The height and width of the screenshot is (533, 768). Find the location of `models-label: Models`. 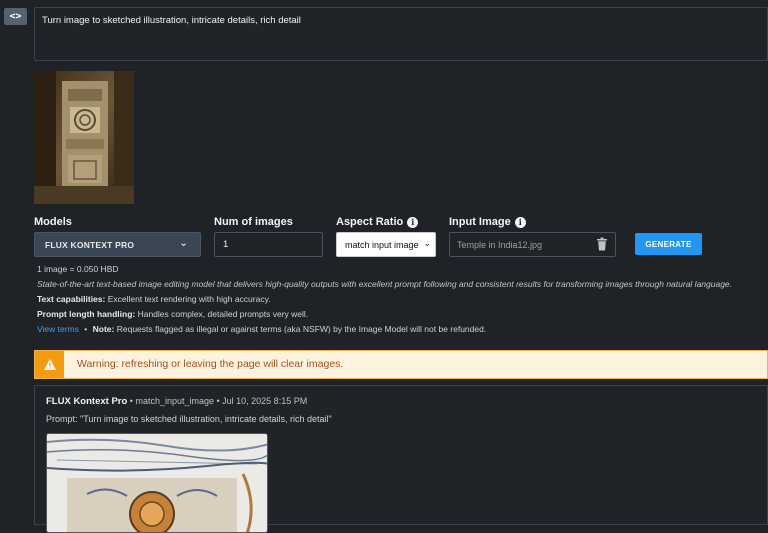

models-label: Models is located at coordinates (53, 222).